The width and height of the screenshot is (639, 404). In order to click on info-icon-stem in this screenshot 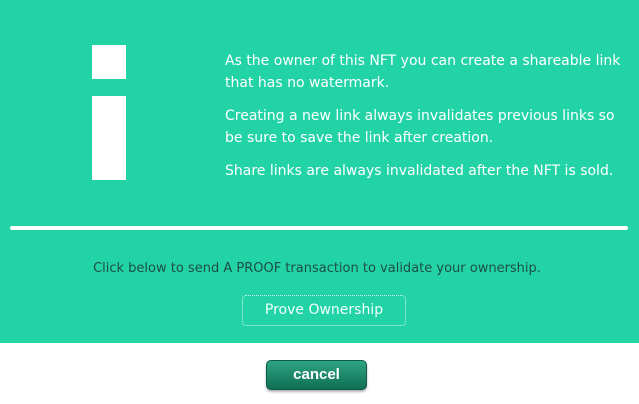, I will do `click(109, 138)`.